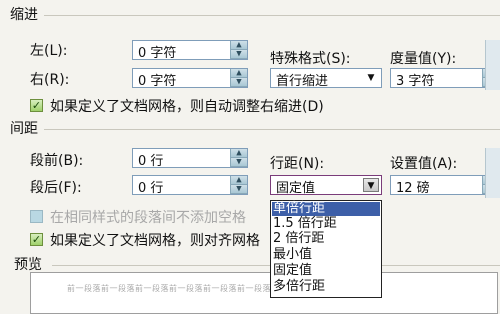 This screenshot has height=314, width=500. Describe the element at coordinates (24, 15) in the screenshot. I see `indent-section-title: 缩进` at that location.